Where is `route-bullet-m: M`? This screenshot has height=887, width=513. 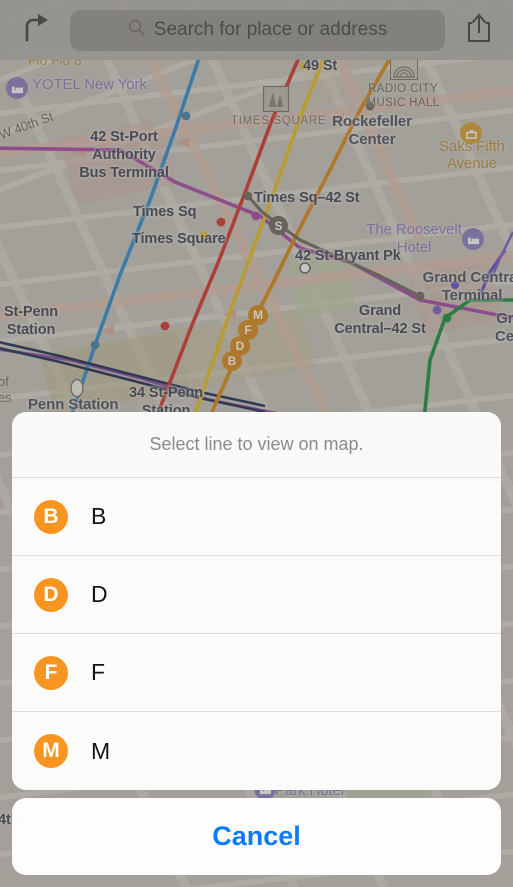
route-bullet-m: M is located at coordinates (51, 751).